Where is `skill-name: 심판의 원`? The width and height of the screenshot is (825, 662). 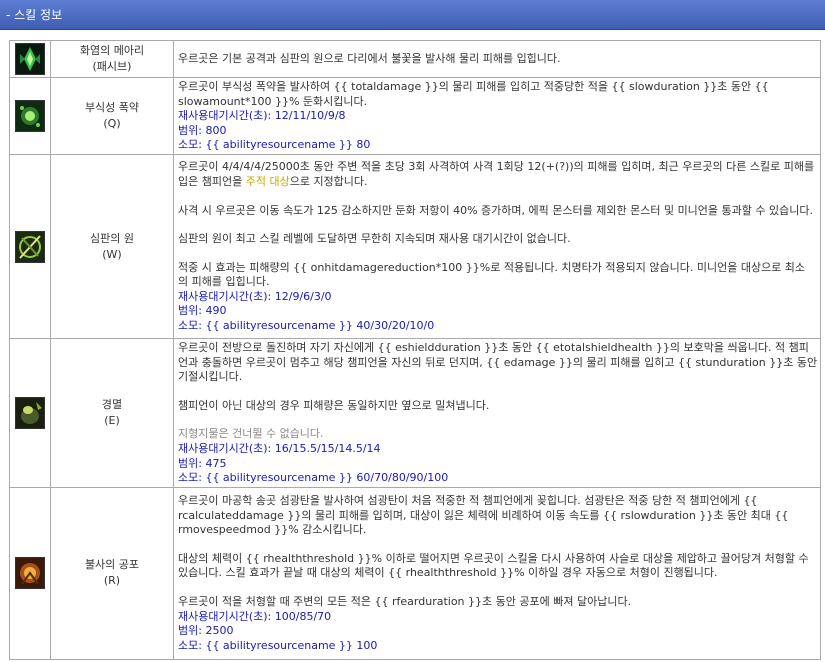
skill-name: 심판의 원 is located at coordinates (112, 238).